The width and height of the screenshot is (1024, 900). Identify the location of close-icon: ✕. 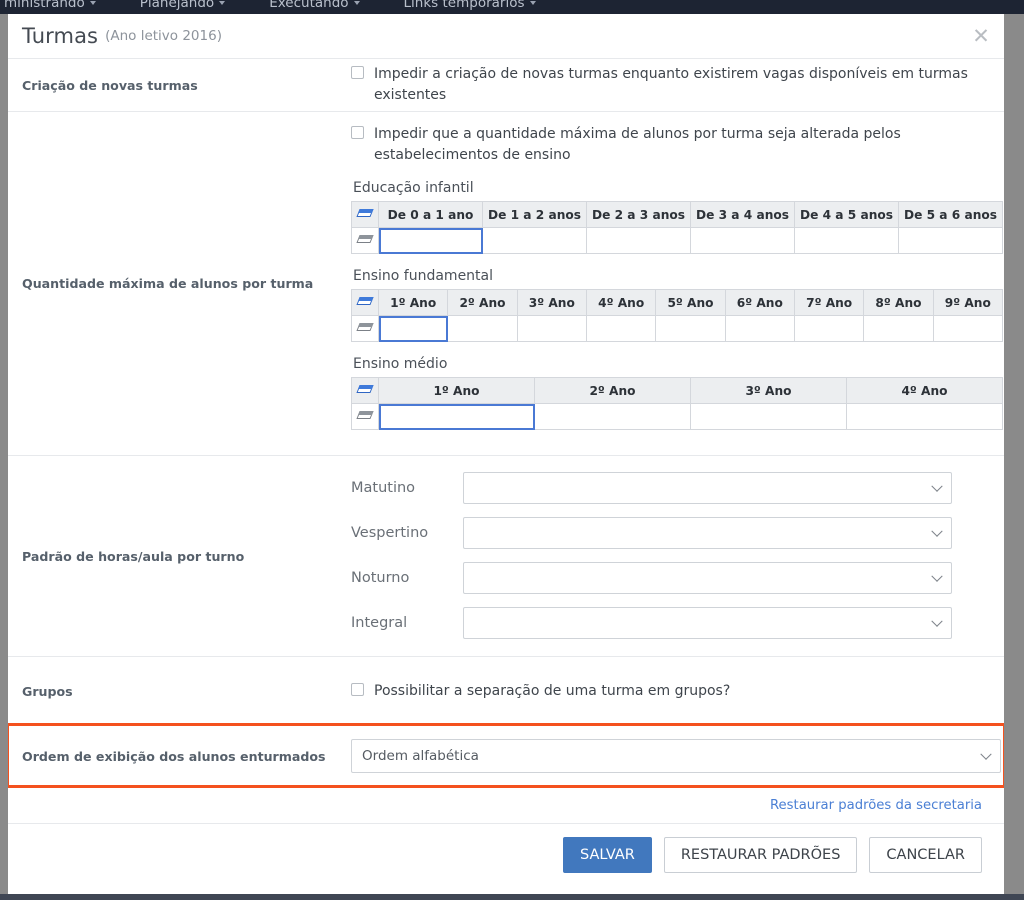
(981, 36).